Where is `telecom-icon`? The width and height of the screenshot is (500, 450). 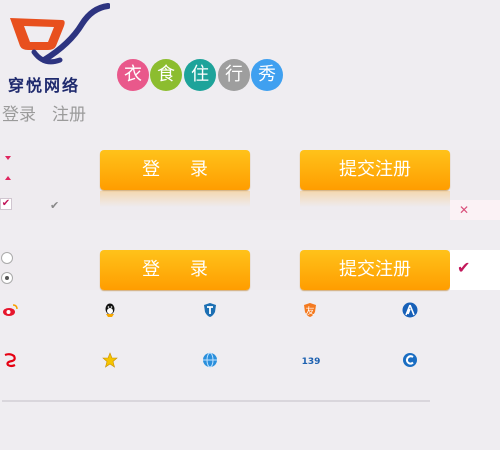 telecom-icon is located at coordinates (410, 360).